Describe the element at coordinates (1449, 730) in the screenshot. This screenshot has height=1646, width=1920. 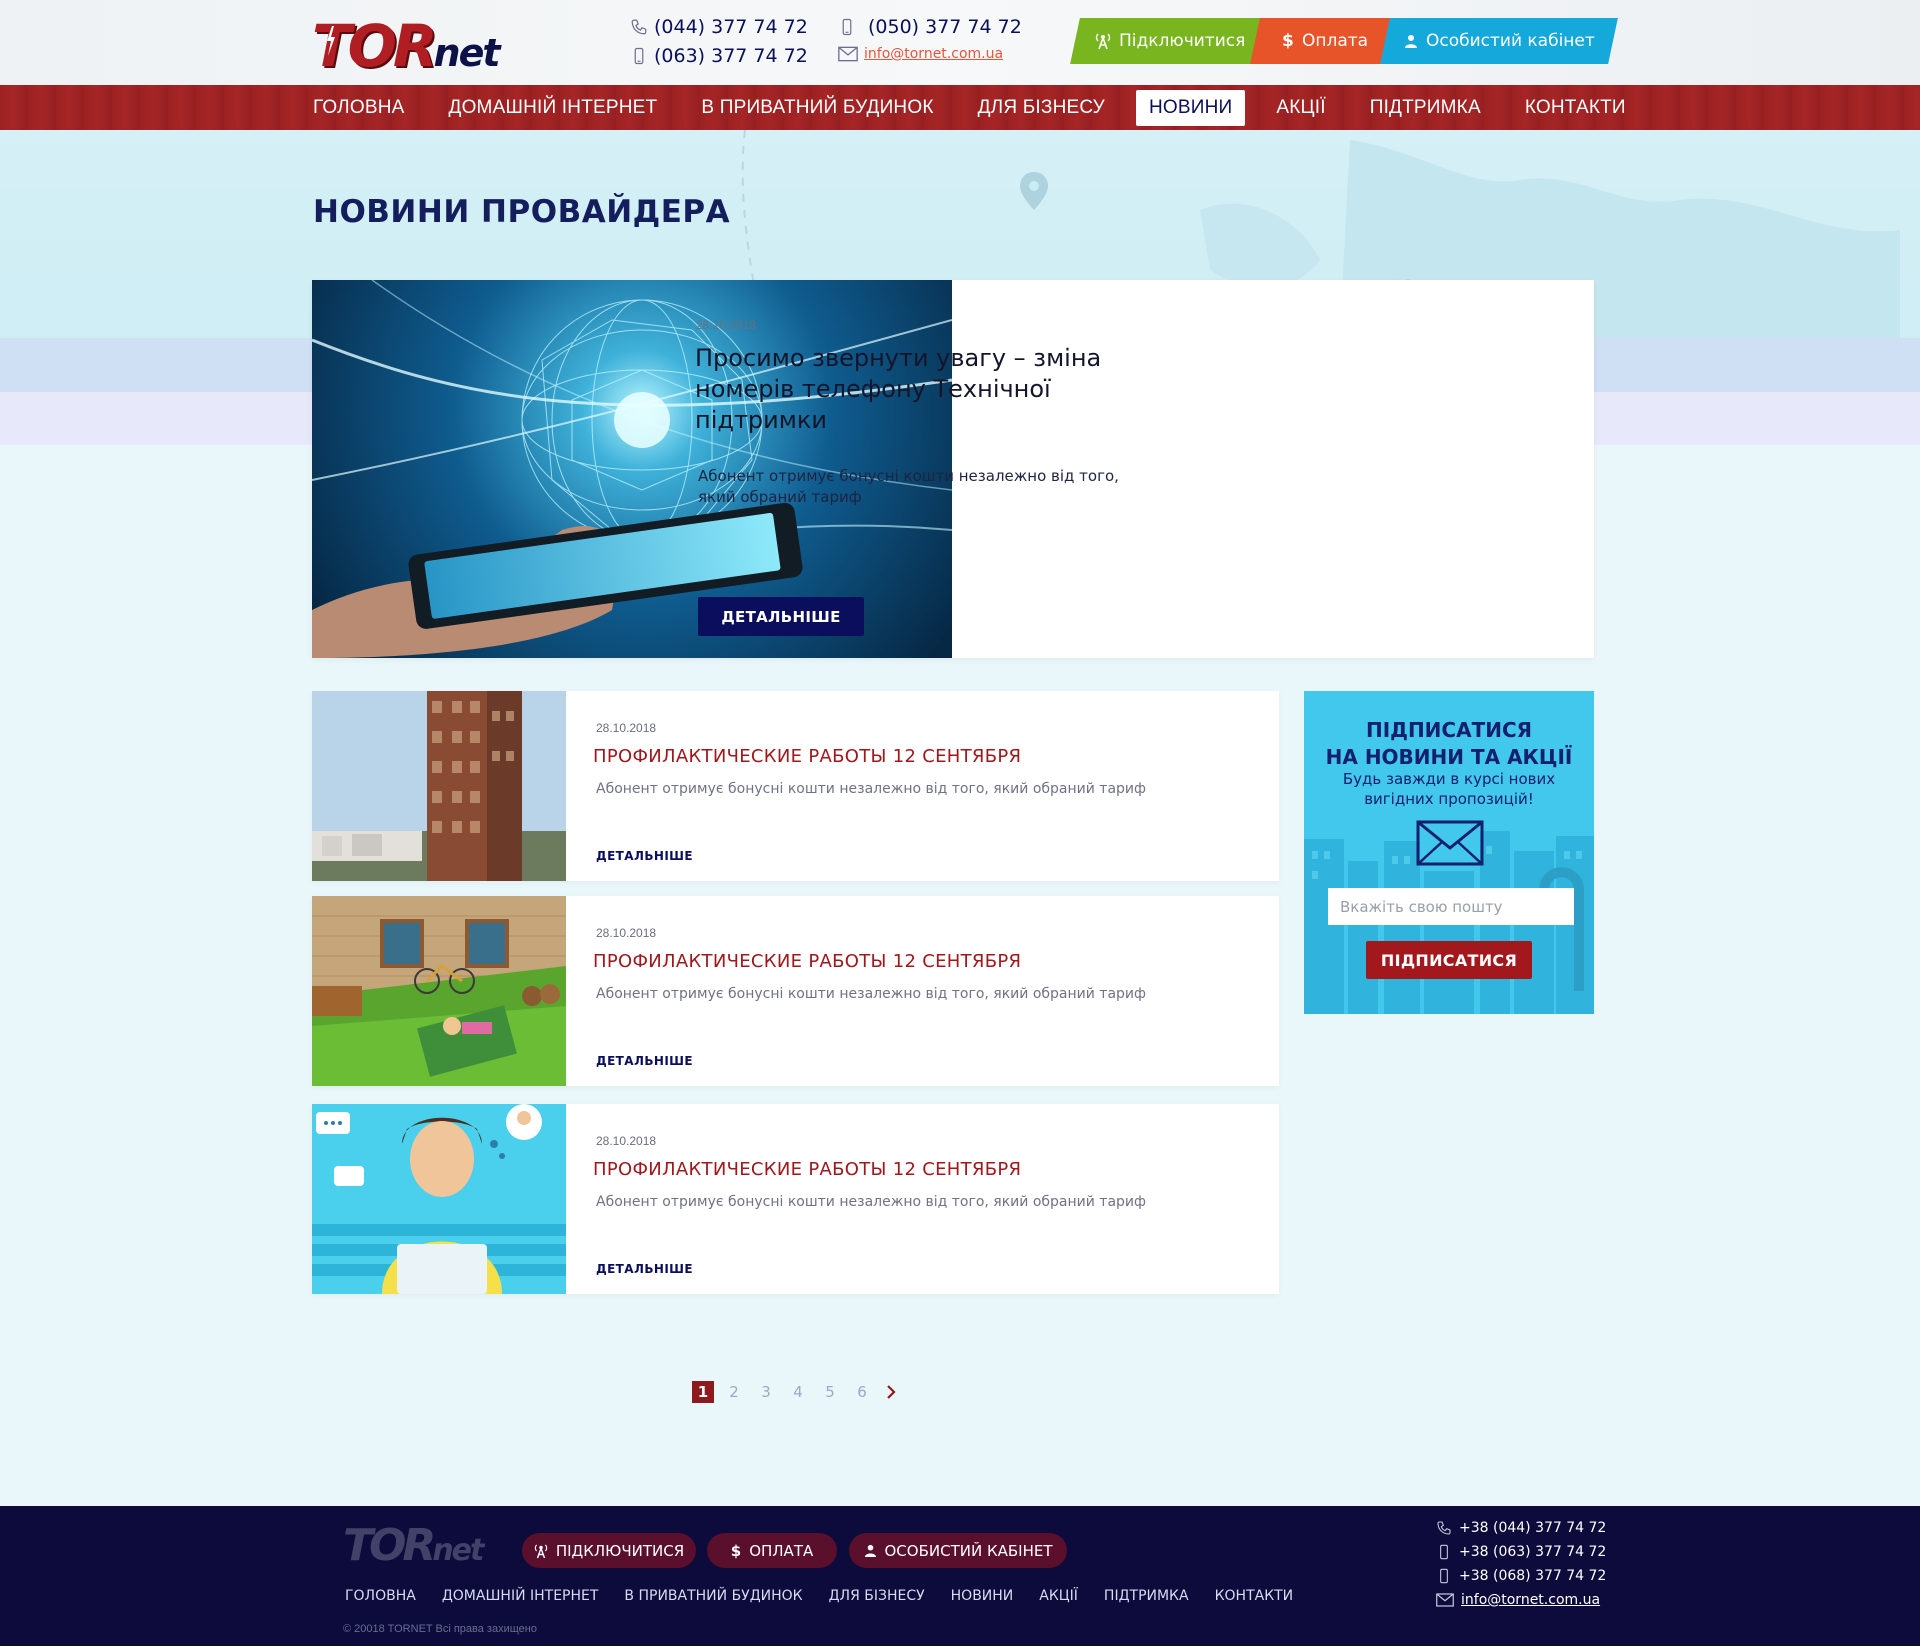
I see `subscribe-title-line: ПІДПИСАТИСЯ` at that location.